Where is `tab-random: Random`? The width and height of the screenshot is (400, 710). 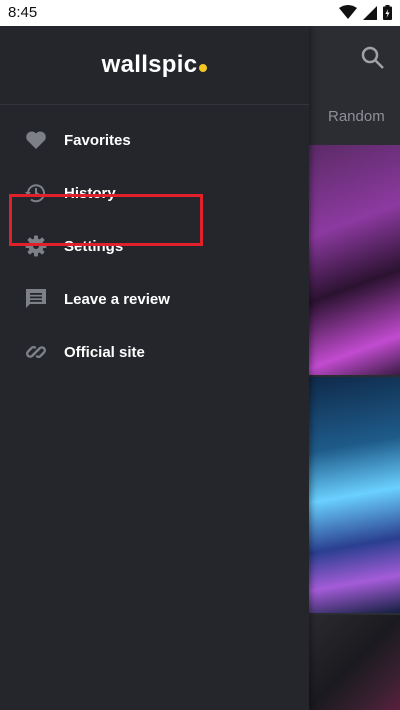
tab-random: Random is located at coordinates (356, 116).